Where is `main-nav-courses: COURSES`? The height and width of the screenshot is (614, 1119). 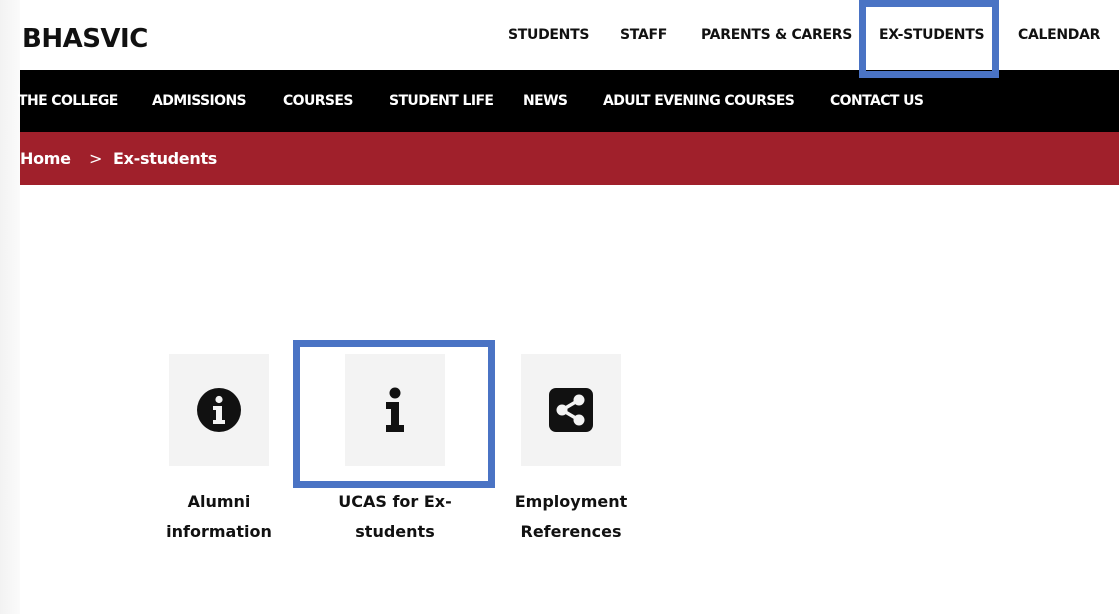
main-nav-courses: COURSES is located at coordinates (318, 101).